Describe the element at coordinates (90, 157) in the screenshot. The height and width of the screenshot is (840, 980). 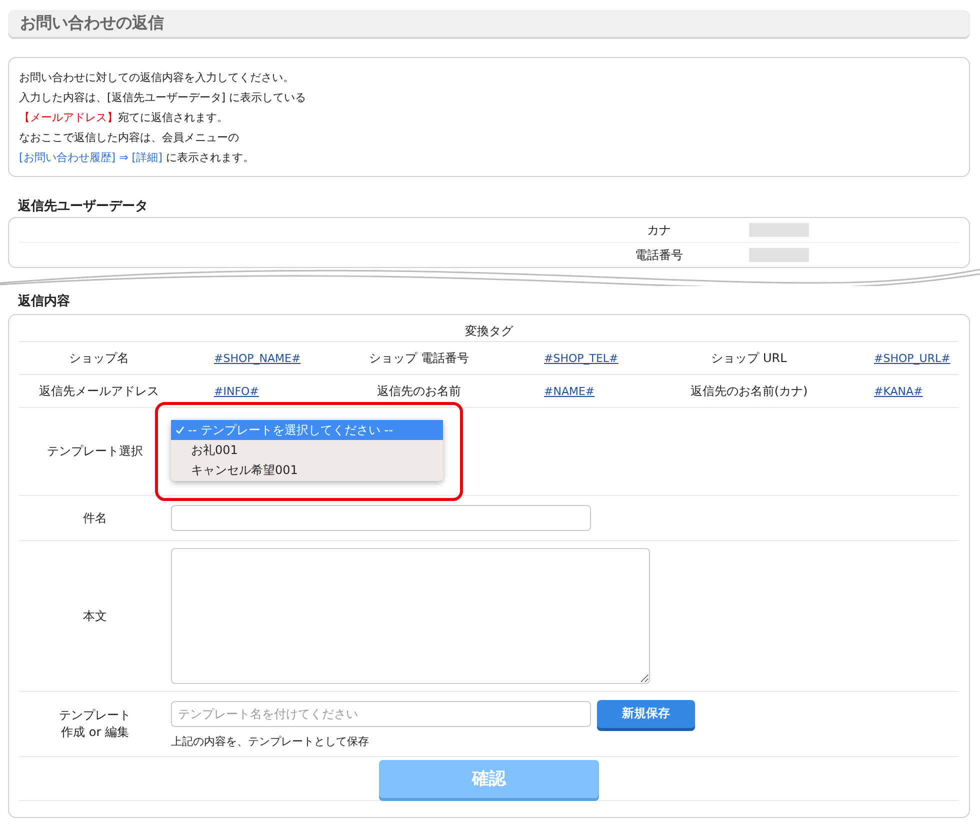
I see `notice-link: [お問い合わせ履歴] ⇒ [詳細]` at that location.